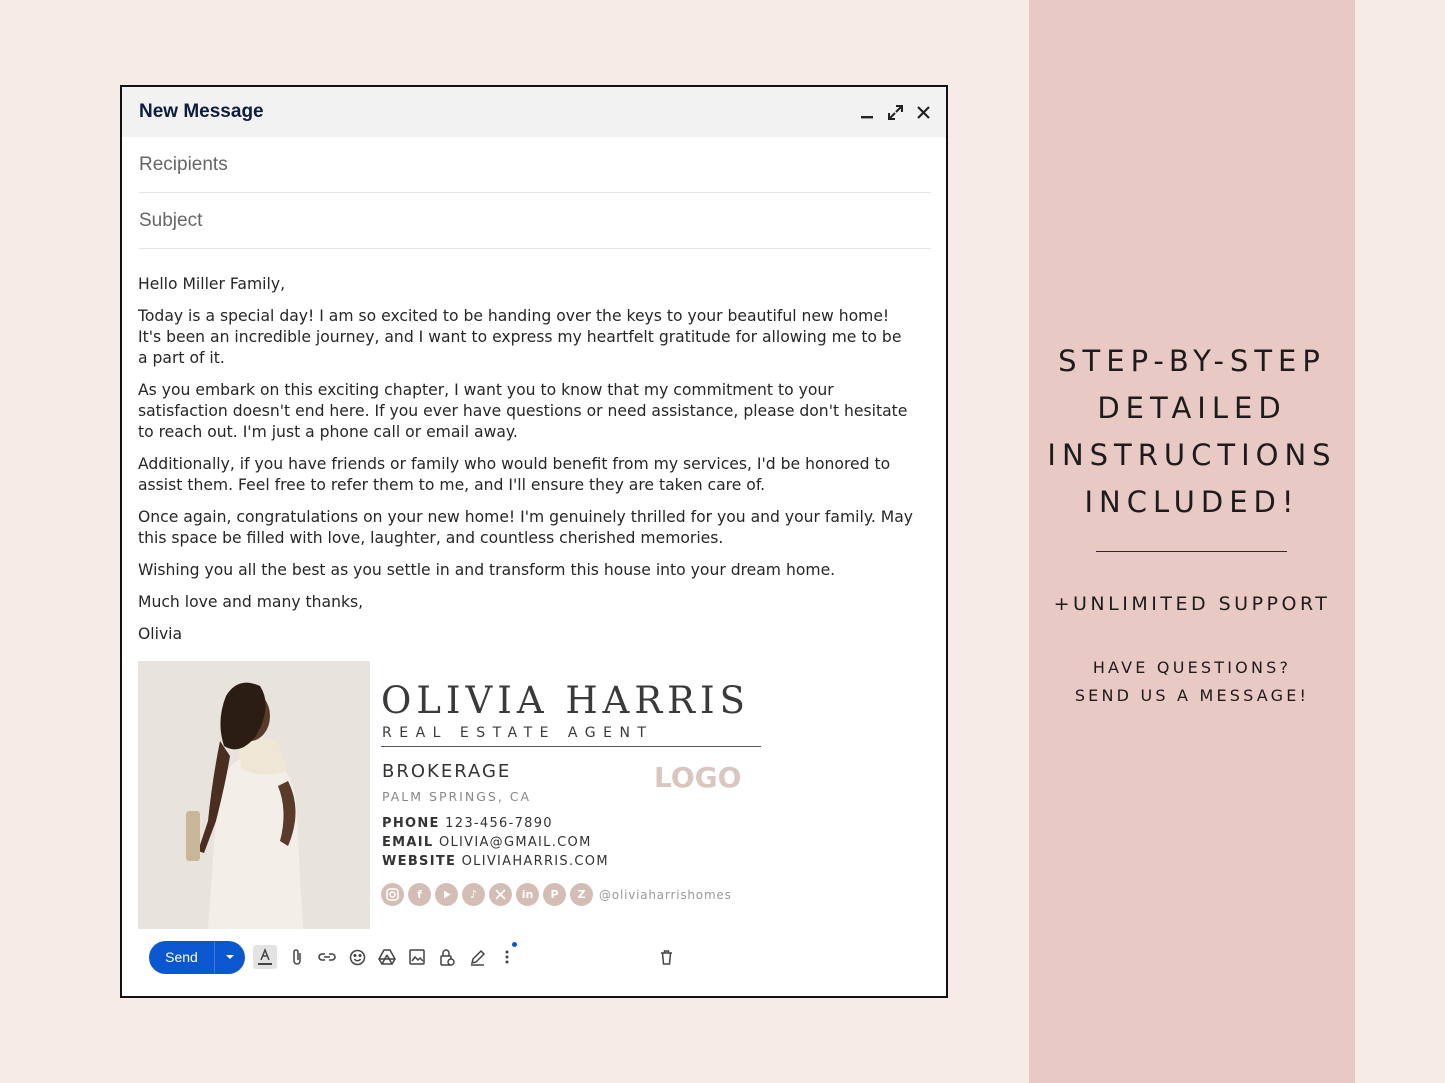 This screenshot has height=1083, width=1445. Describe the element at coordinates (230, 957) in the screenshot. I see `send-options-button` at that location.